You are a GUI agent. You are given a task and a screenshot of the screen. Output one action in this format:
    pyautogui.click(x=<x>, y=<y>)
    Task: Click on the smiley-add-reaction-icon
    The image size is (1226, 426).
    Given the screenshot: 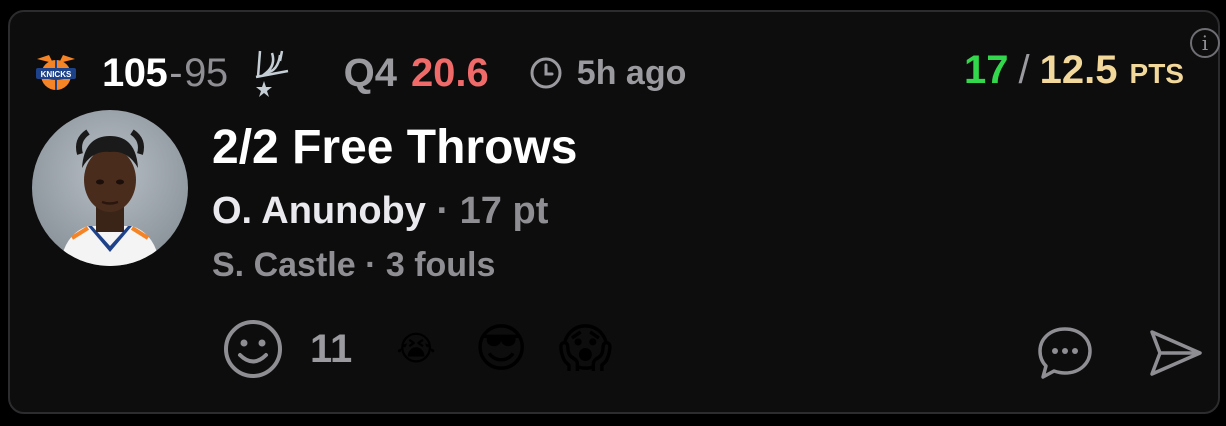 What is the action you would take?
    pyautogui.click(x=253, y=349)
    